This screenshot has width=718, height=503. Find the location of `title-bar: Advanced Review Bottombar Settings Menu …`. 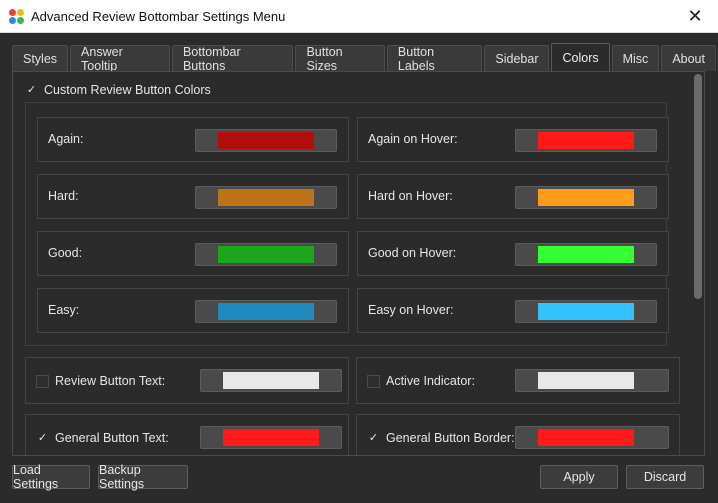

title-bar: Advanced Review Bottombar Settings Menu … is located at coordinates (359, 16).